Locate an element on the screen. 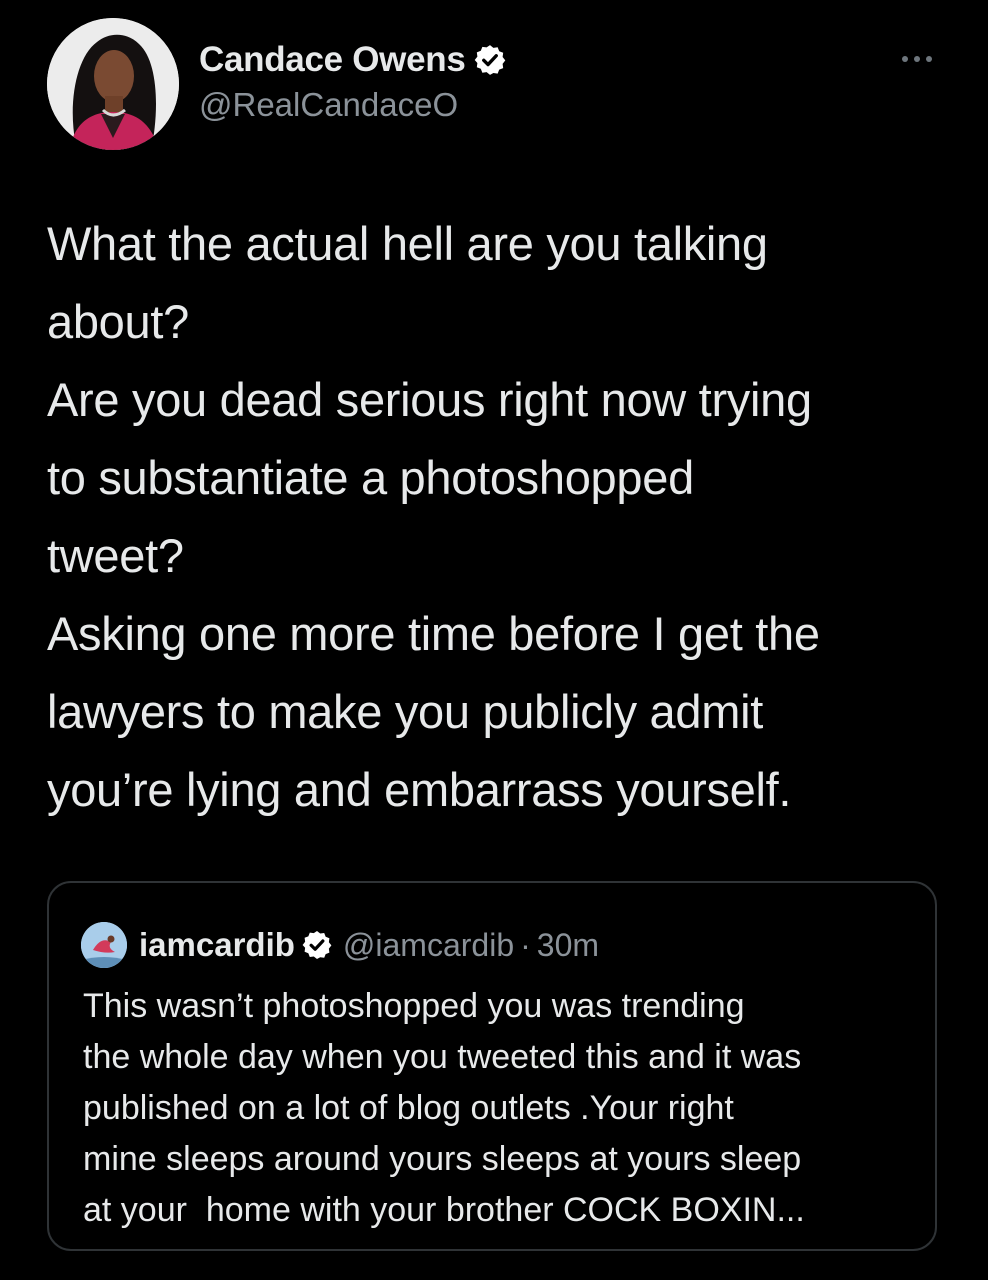 The height and width of the screenshot is (1280, 988). tweet-body-line: you’re lying and embarrass yourself. is located at coordinates (419, 789).